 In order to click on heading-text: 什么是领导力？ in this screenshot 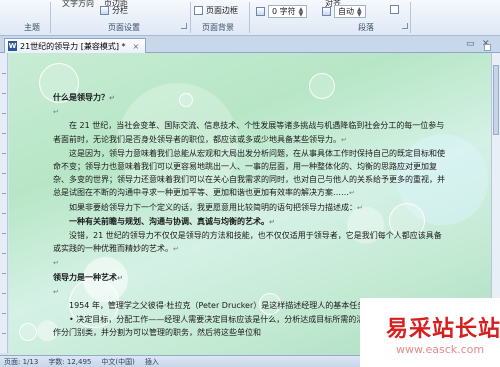, I will do `click(81, 97)`.